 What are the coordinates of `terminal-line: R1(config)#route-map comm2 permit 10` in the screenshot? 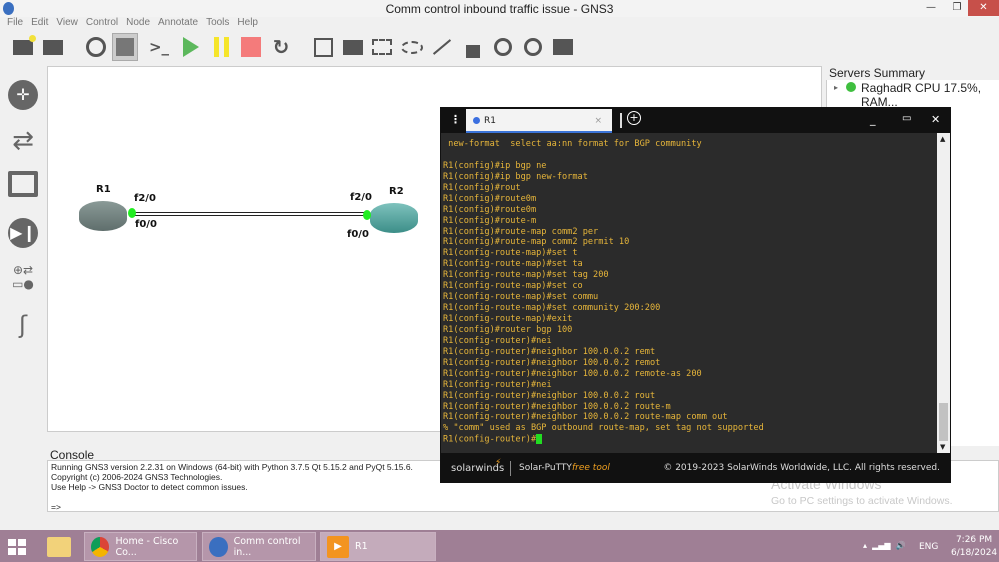 It's located at (536, 242).